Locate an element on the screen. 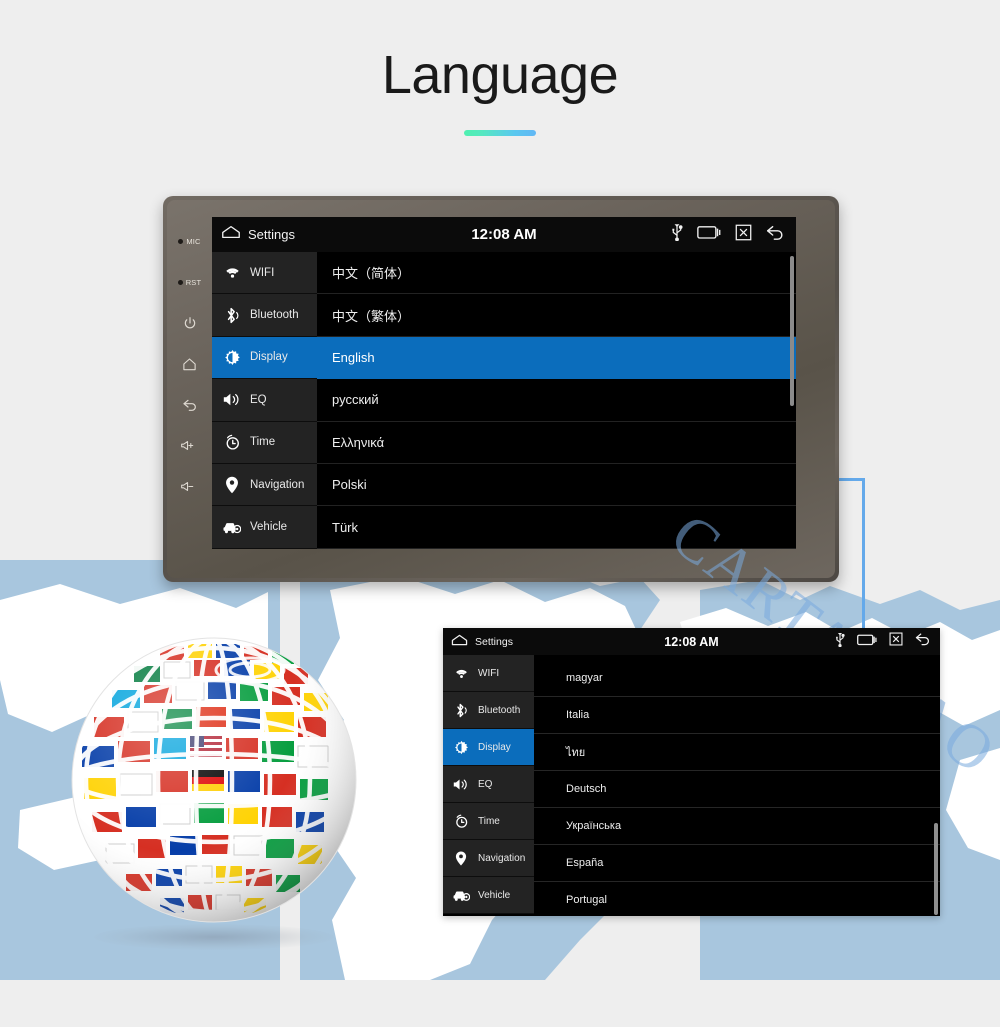 The height and width of the screenshot is (1027, 1000). secondary-status-bar-icons is located at coordinates (883, 642).